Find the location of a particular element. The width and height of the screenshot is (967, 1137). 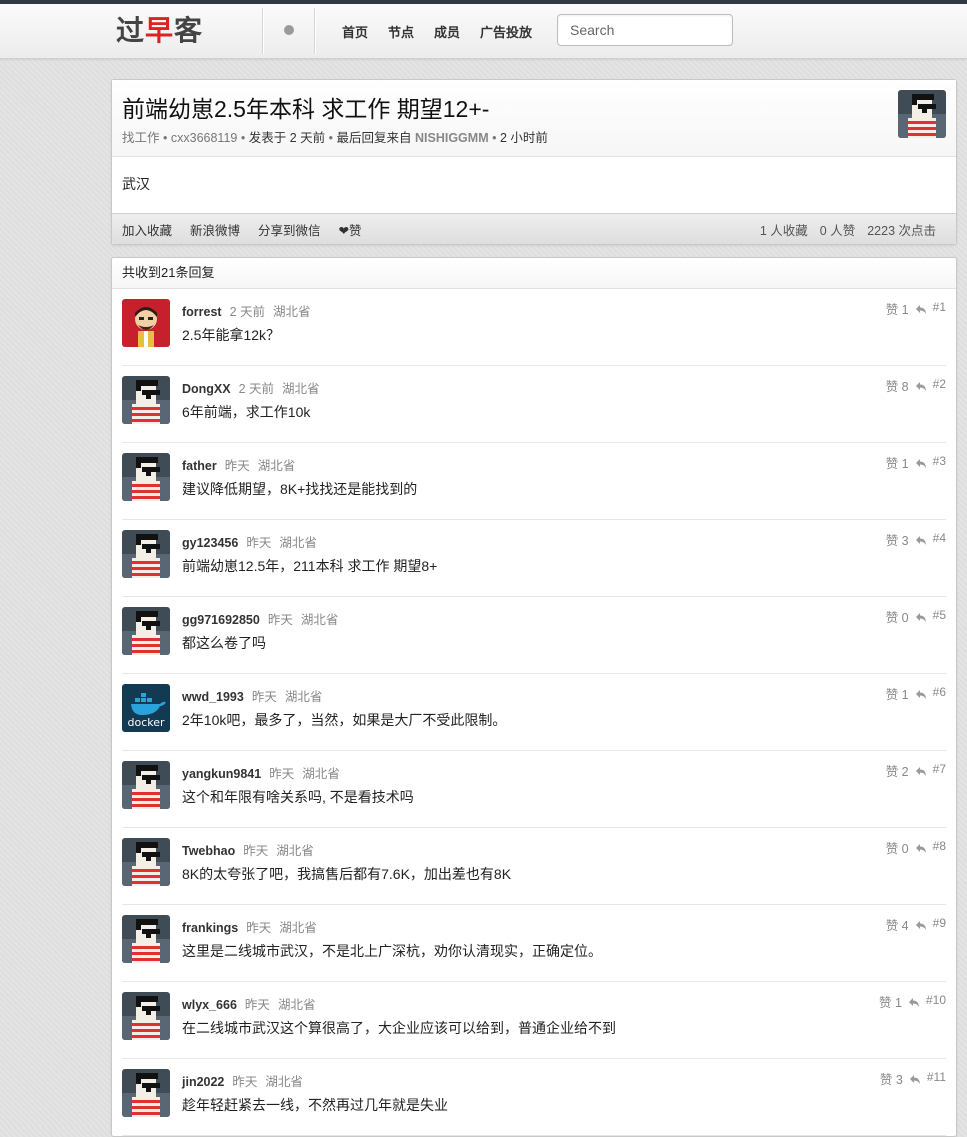

reply-floor-number: #1 is located at coordinates (939, 307).